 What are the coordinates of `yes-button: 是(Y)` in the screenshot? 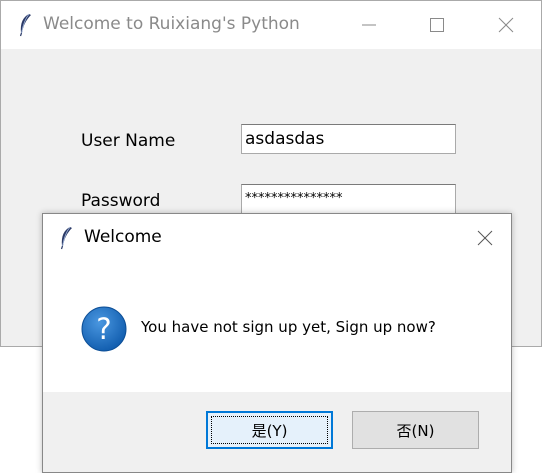 It's located at (269, 430).